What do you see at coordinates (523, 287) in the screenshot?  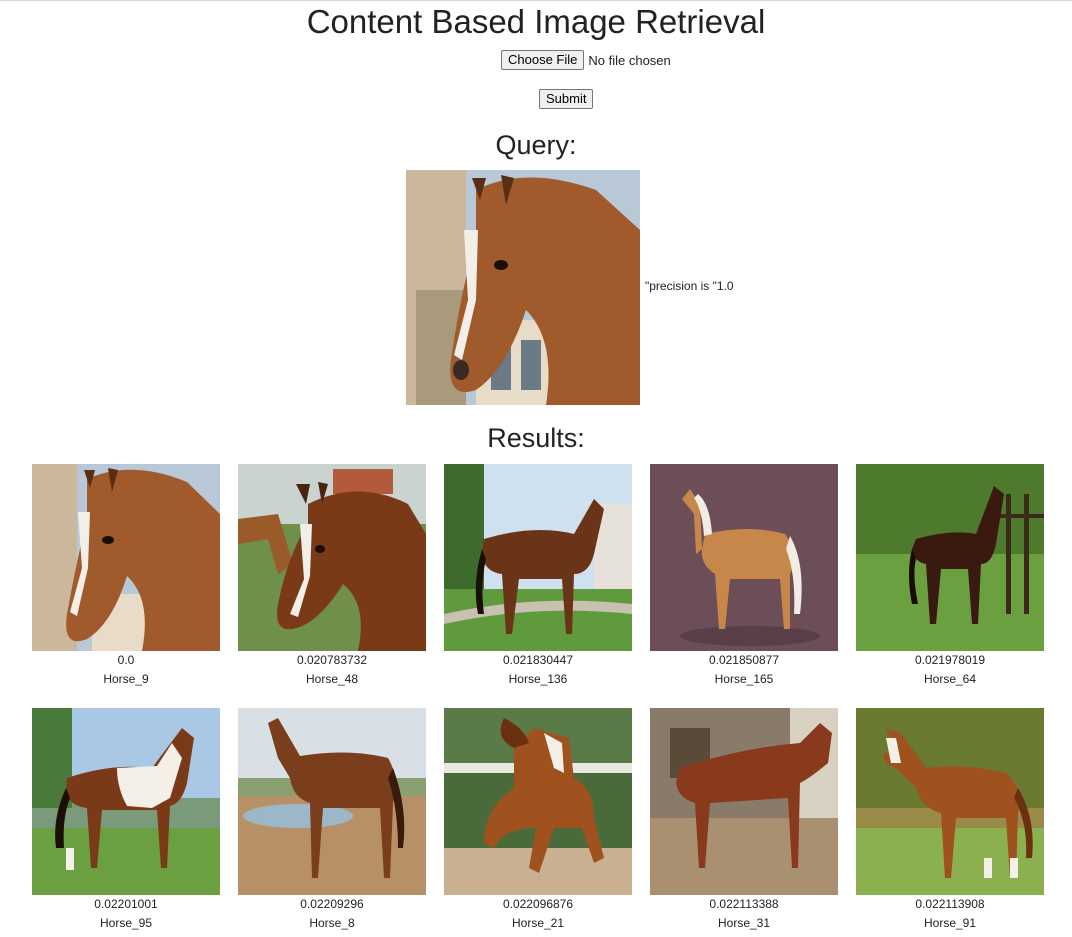 I see `query-image` at bounding box center [523, 287].